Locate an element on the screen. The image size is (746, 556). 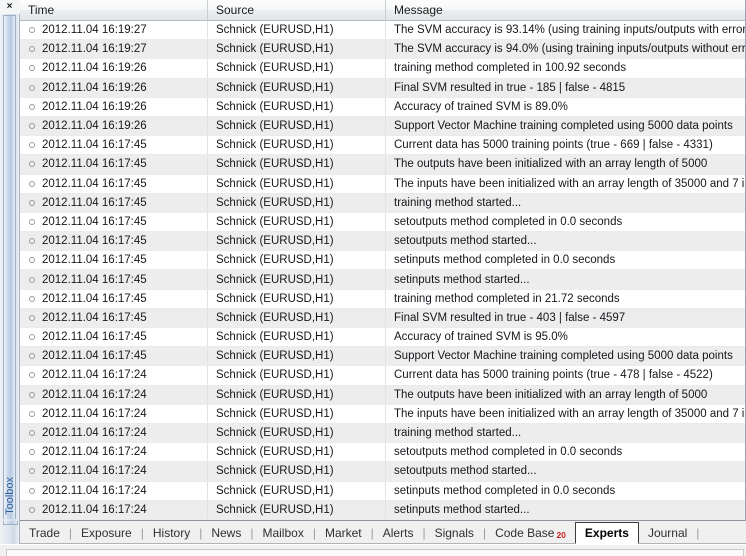
tab-exposure: Exposure is located at coordinates (106, 533).